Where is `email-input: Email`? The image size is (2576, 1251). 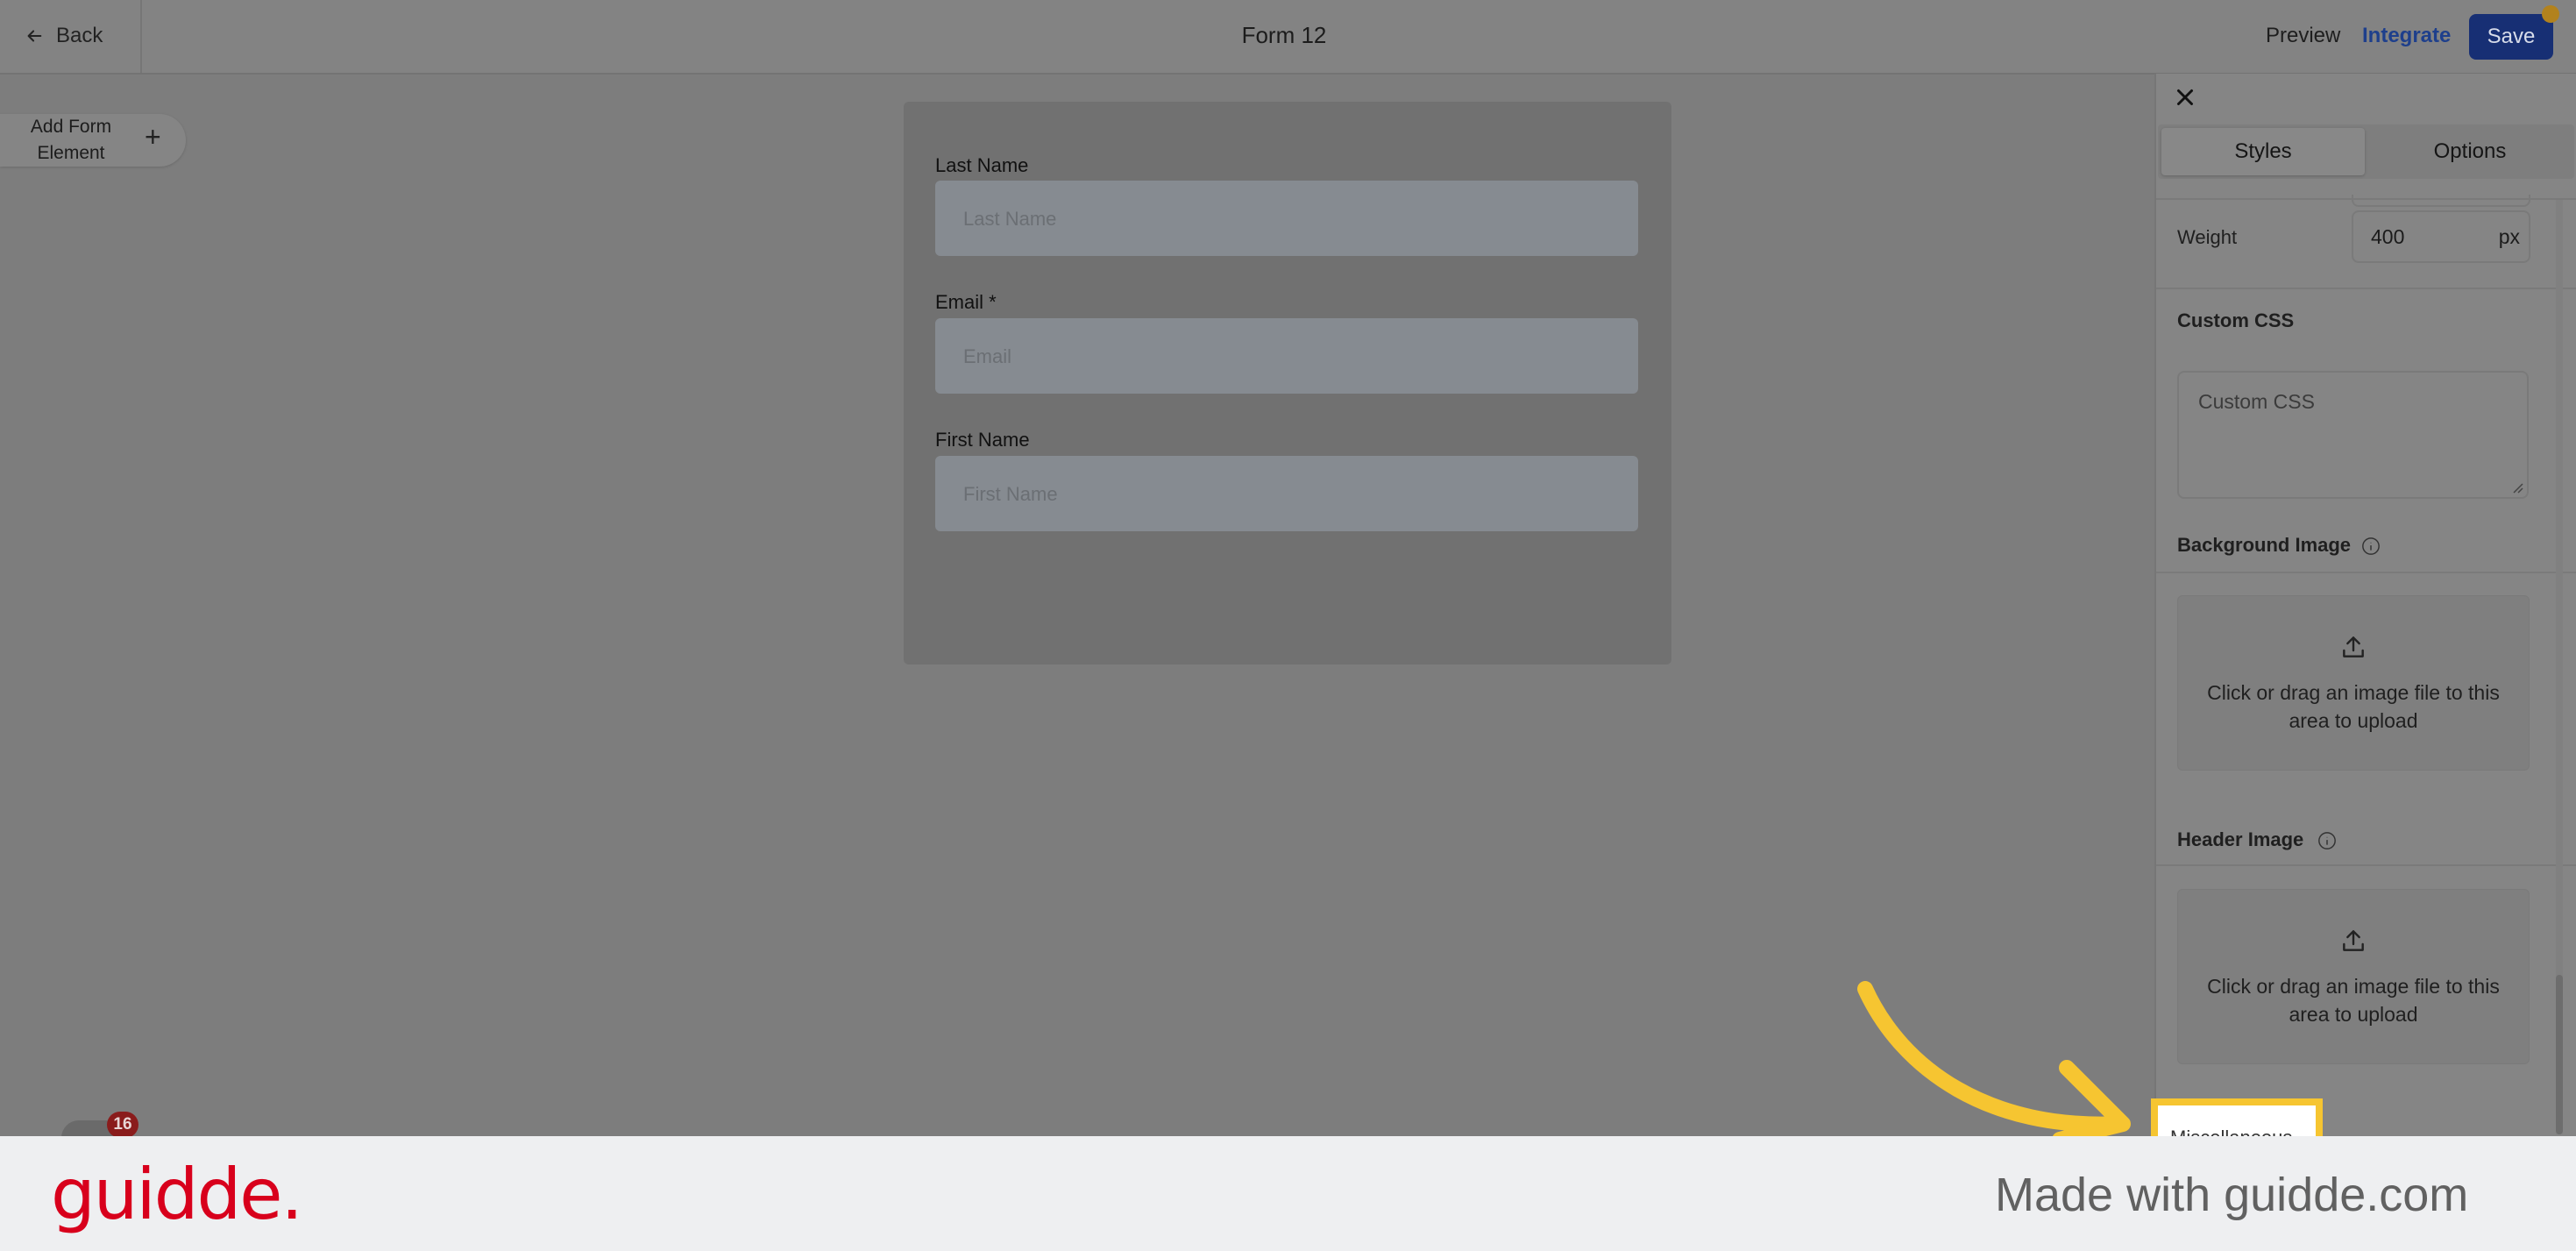 email-input: Email is located at coordinates (1286, 356).